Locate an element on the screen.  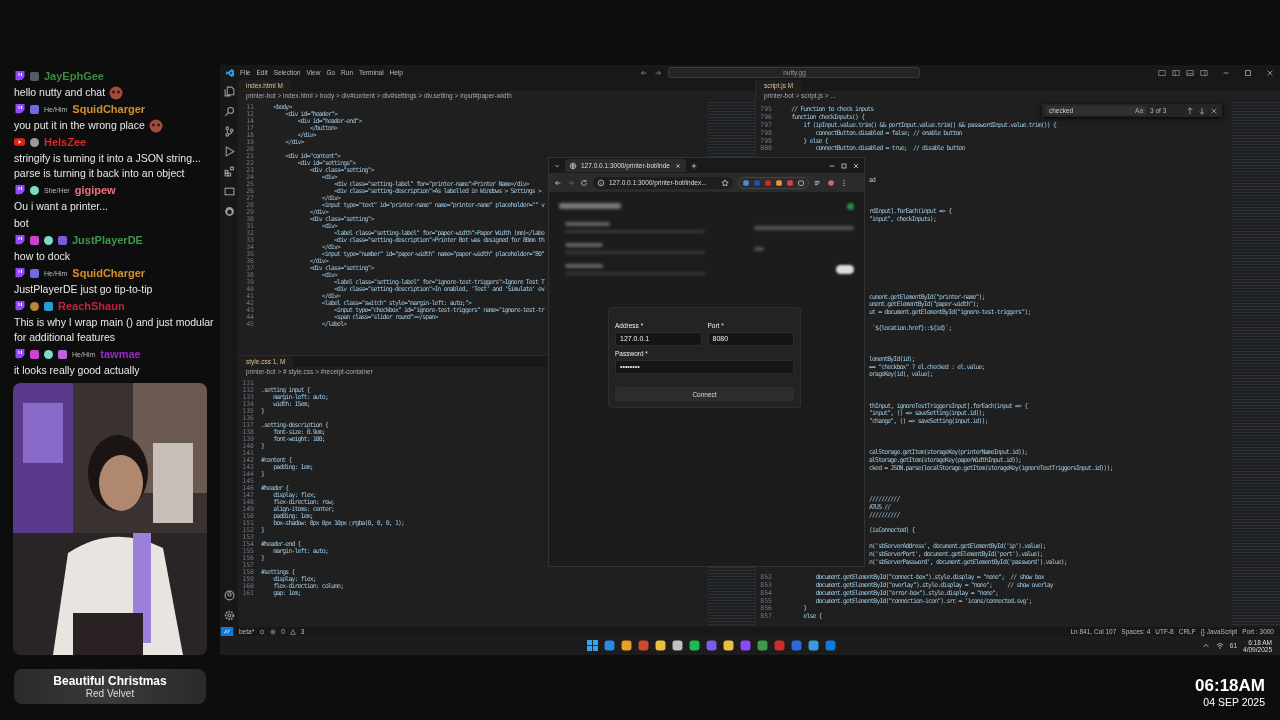
editor-logo-icon is located at coordinates (230, 72).